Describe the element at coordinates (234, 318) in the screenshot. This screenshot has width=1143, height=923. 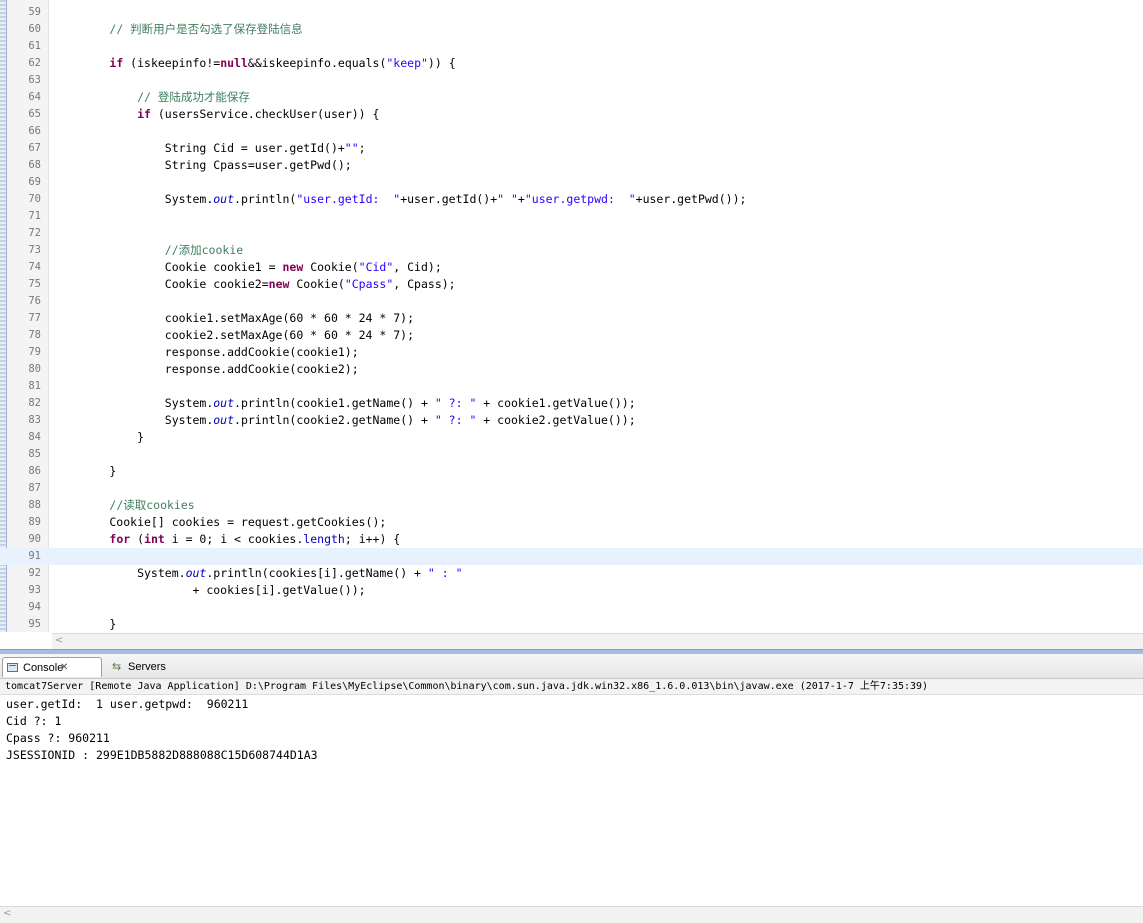
I see `code-text: cookie1.setMaxAge(60 * 60 * 24 * 7);` at that location.